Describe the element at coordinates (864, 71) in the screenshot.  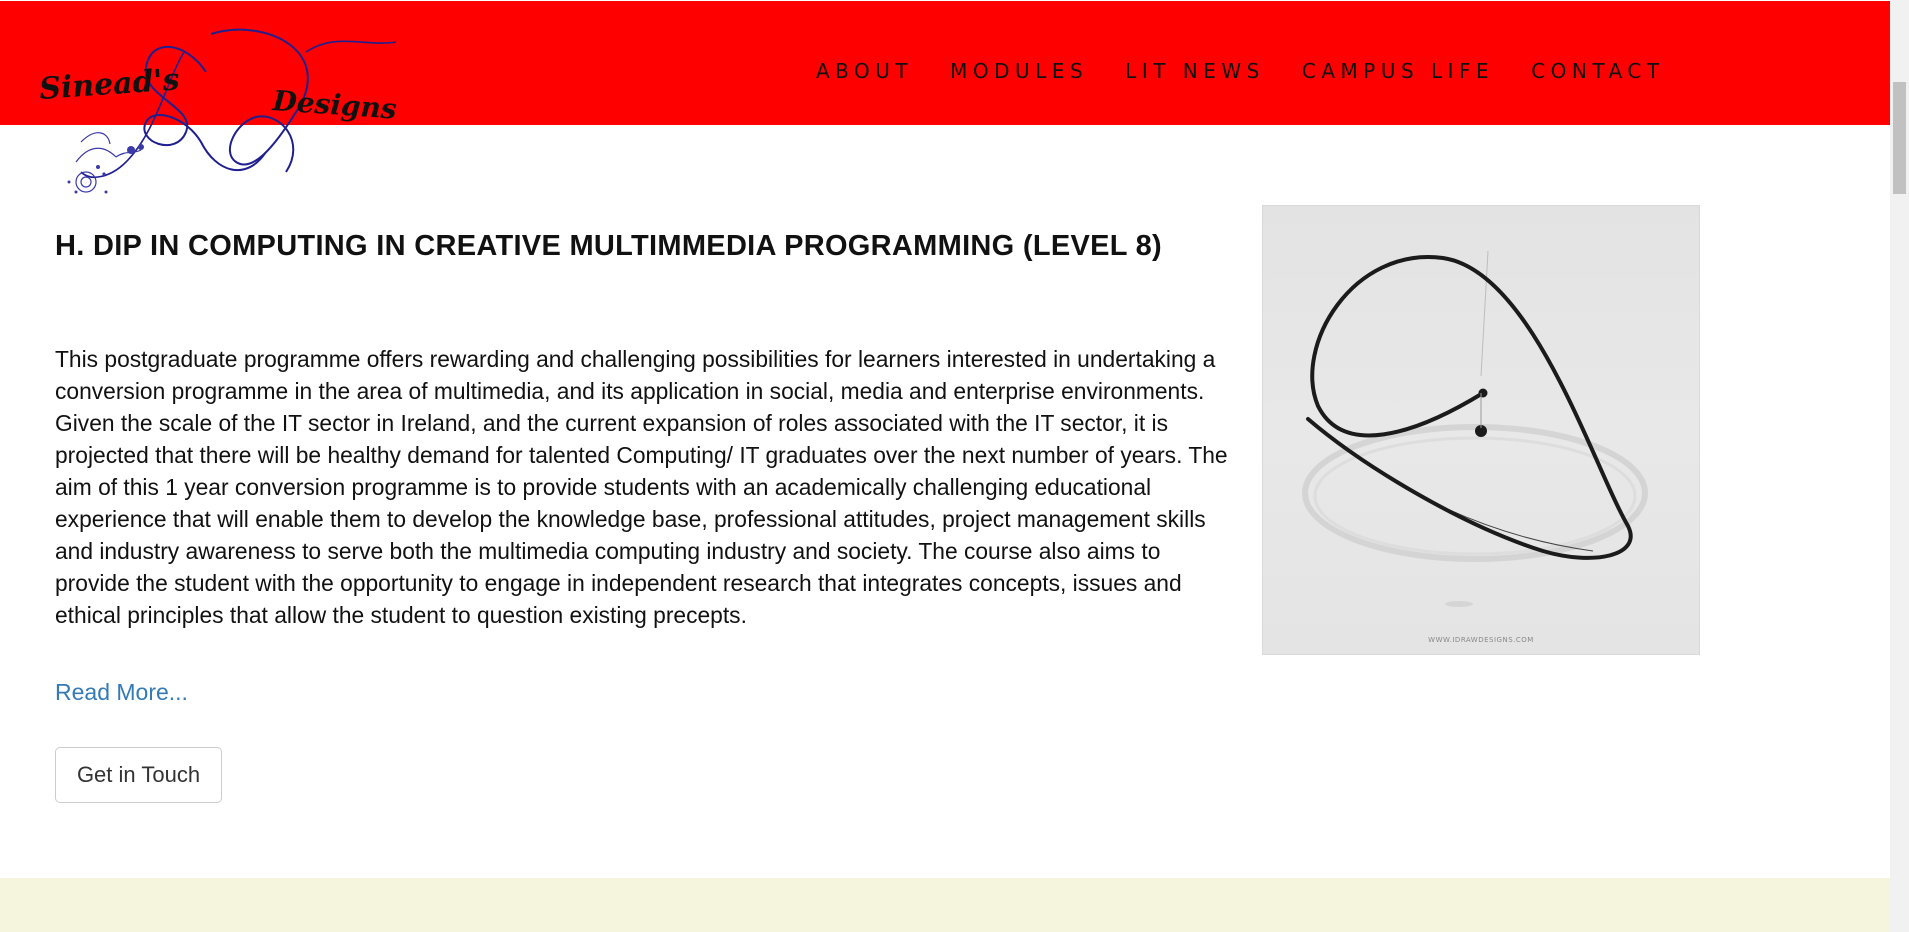
I see `nav-about: ABOUT` at that location.